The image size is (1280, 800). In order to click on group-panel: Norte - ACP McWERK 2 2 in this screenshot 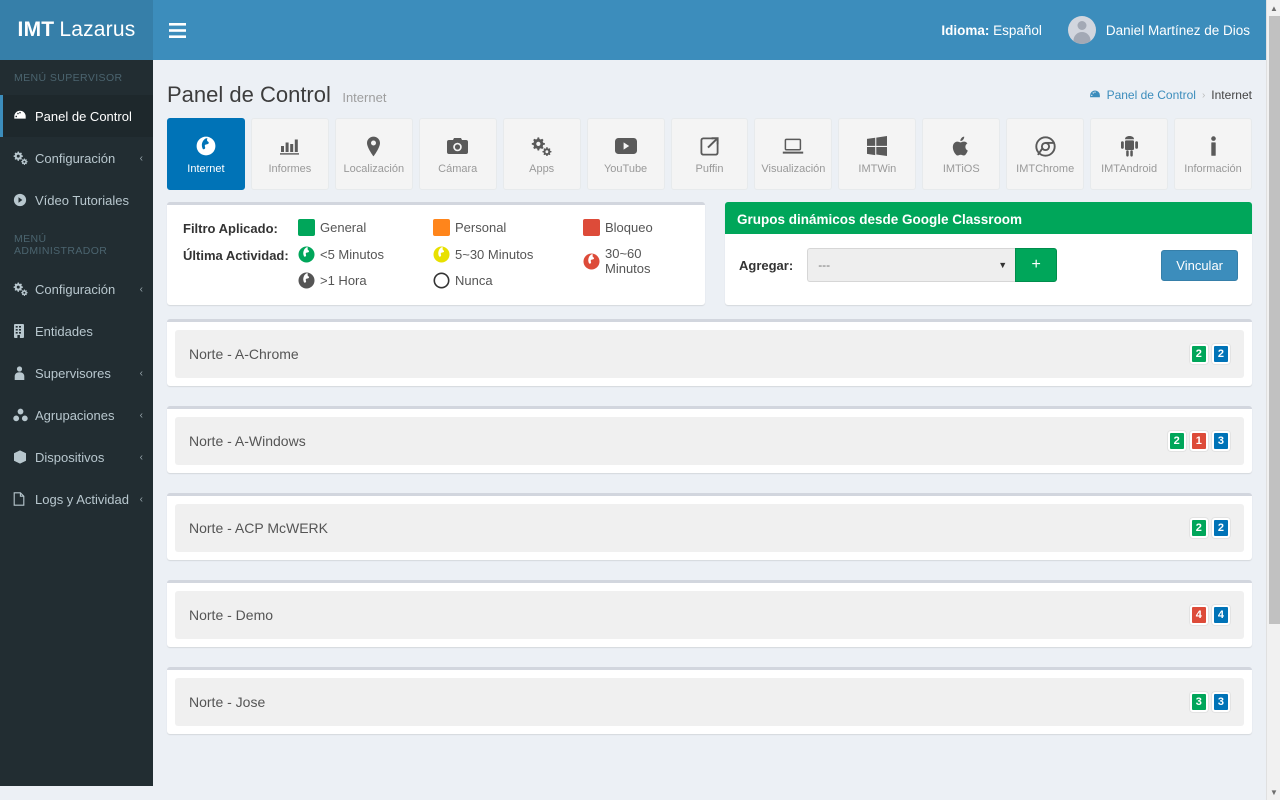, I will do `click(709, 526)`.